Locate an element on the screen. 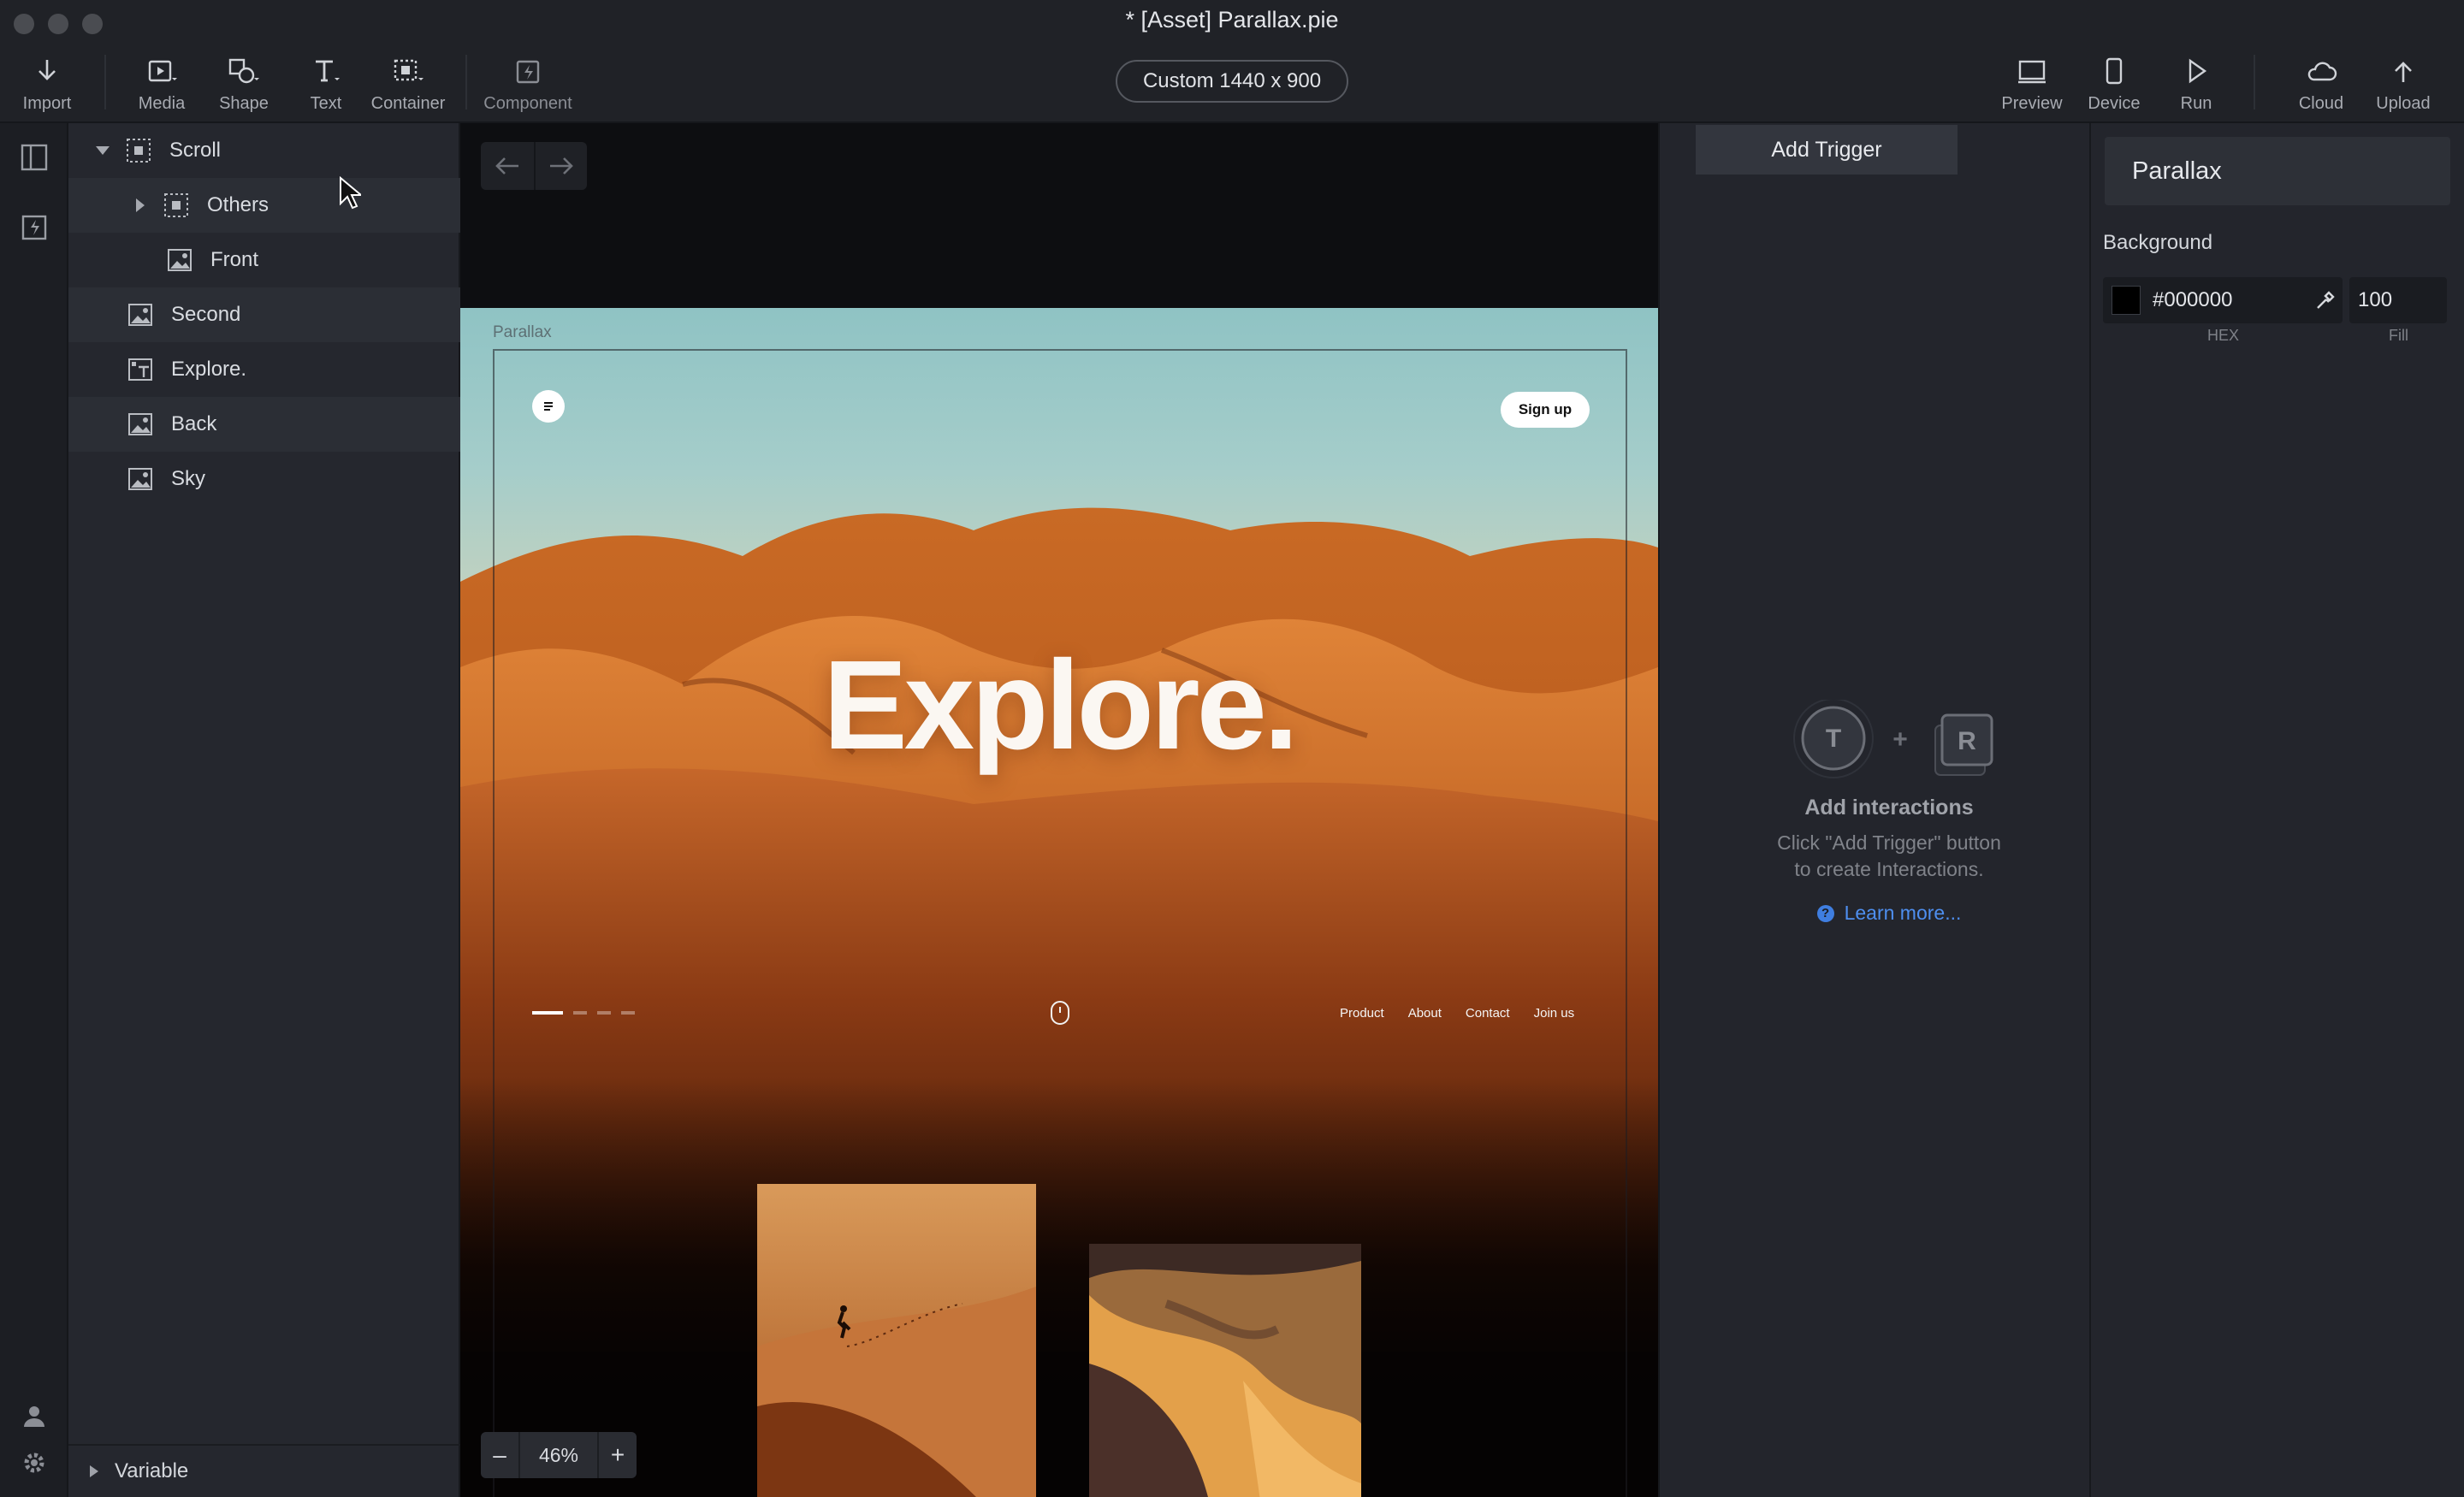 This screenshot has width=2464, height=1497. layer-back: Back is located at coordinates (264, 424).